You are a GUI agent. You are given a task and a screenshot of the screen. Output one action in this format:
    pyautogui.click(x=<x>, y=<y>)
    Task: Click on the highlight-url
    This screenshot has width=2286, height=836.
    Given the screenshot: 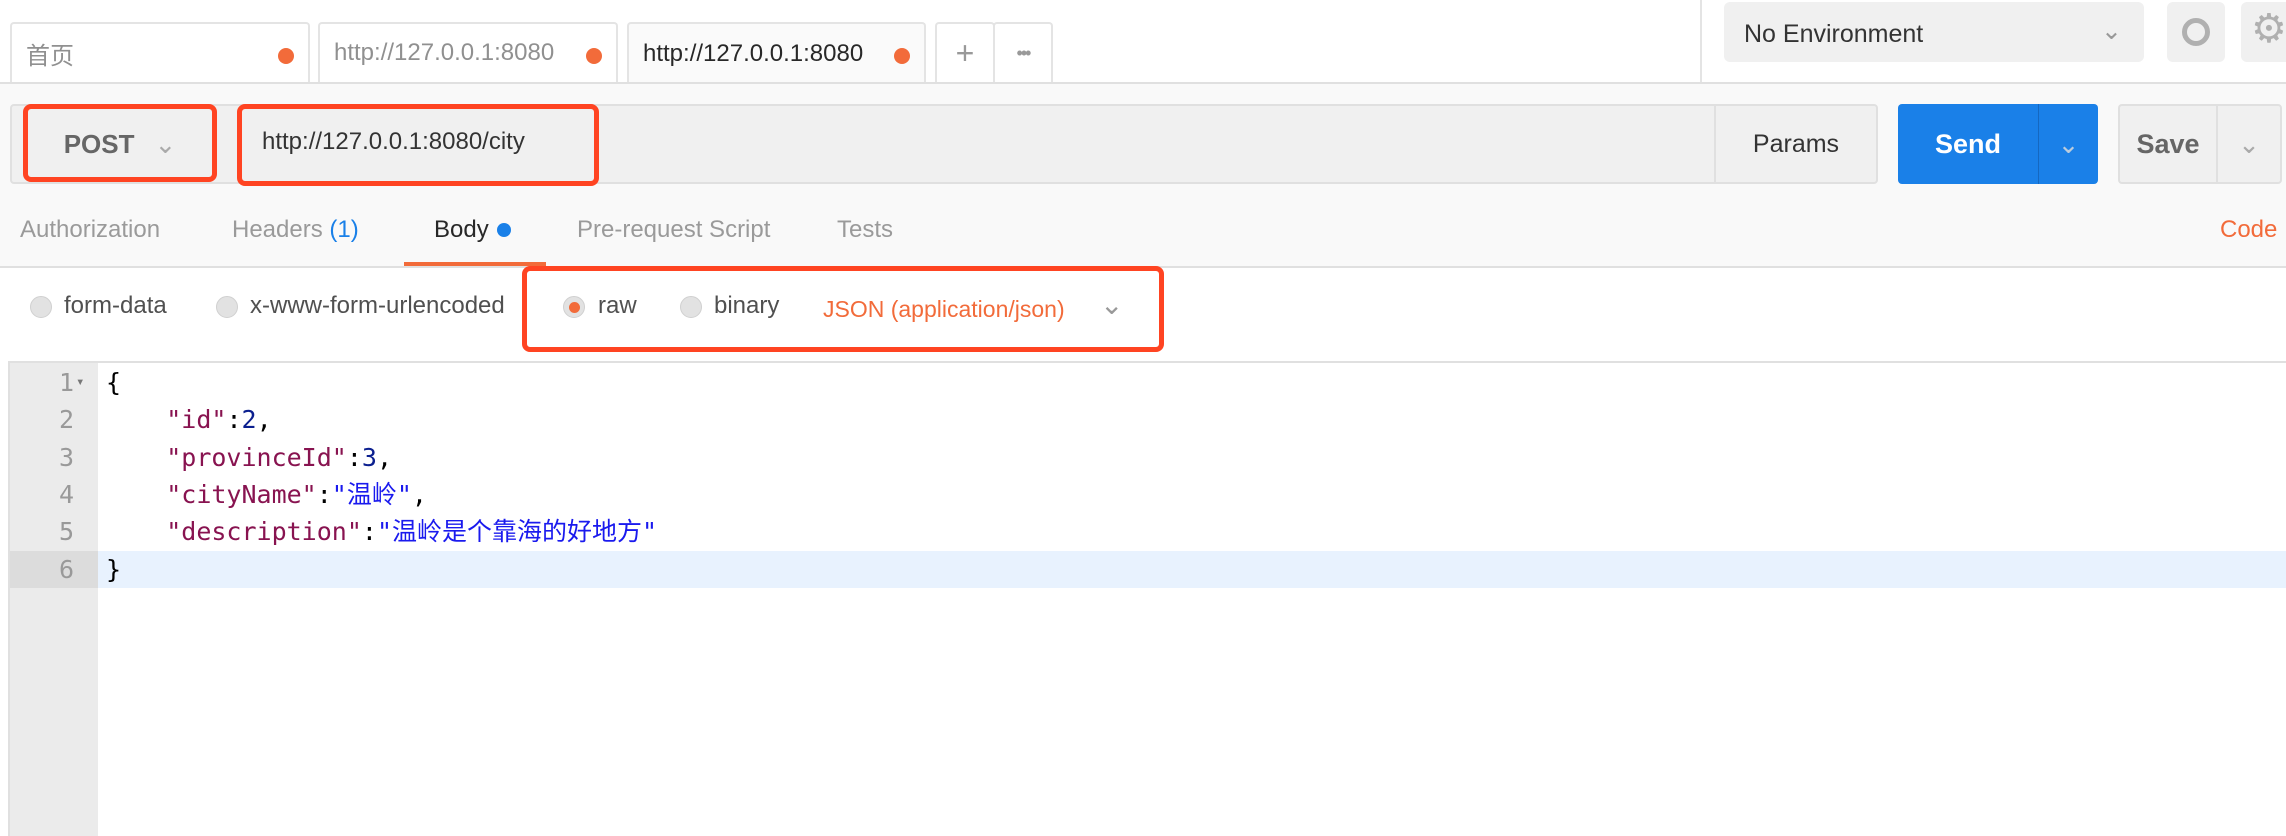 What is the action you would take?
    pyautogui.click(x=418, y=145)
    